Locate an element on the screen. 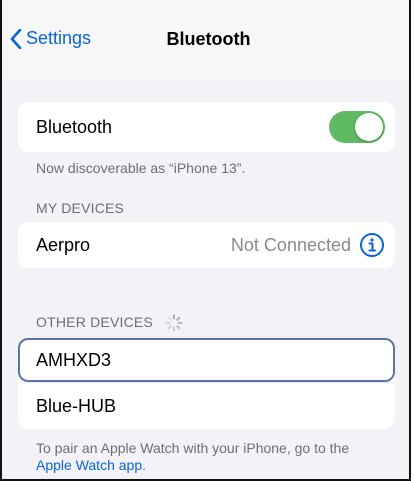  device-row-aerpro: Aerpro Not Connected is located at coordinates (206, 245).